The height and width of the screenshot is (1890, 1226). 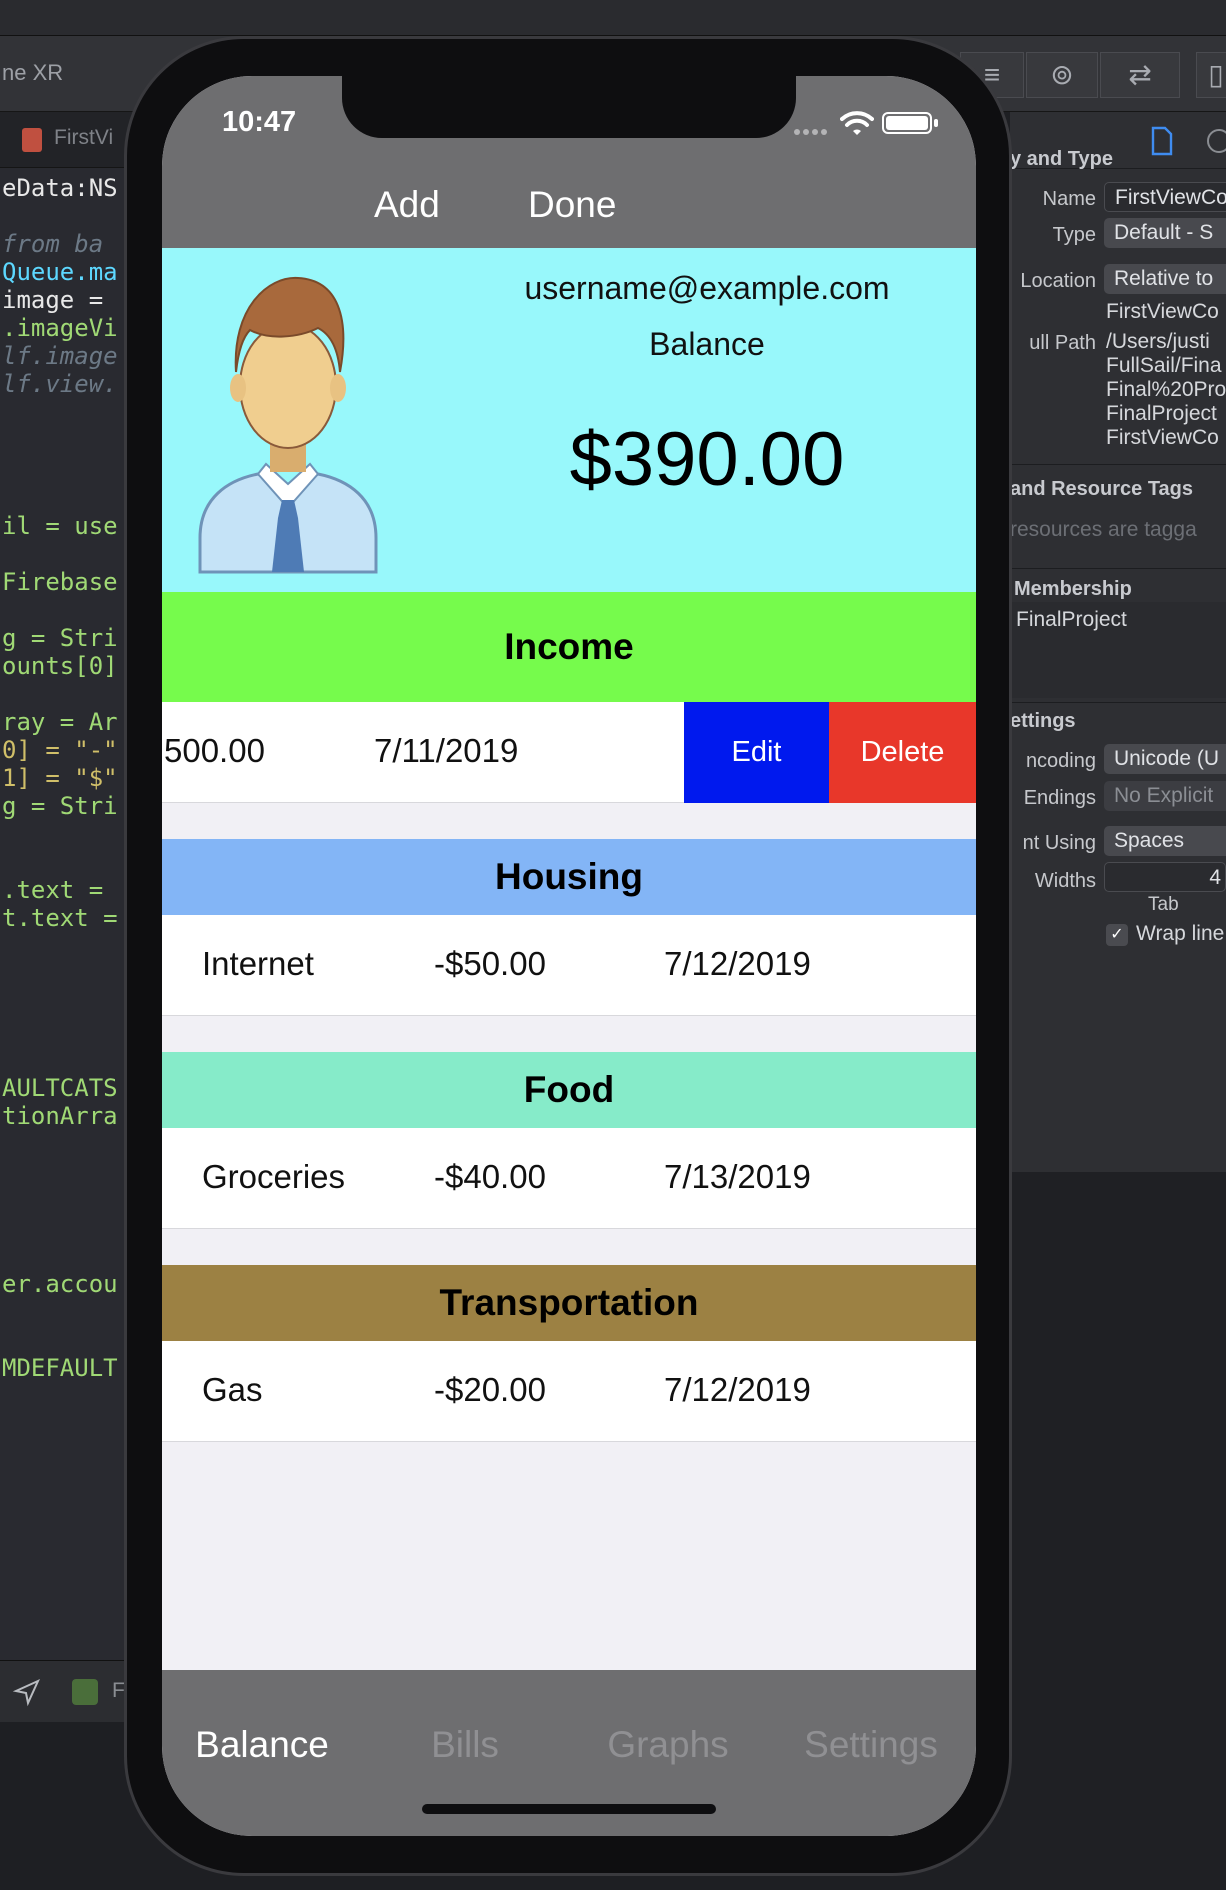 What do you see at coordinates (1162, 437) in the screenshot?
I see `full-path-line: FirstViewCo` at bounding box center [1162, 437].